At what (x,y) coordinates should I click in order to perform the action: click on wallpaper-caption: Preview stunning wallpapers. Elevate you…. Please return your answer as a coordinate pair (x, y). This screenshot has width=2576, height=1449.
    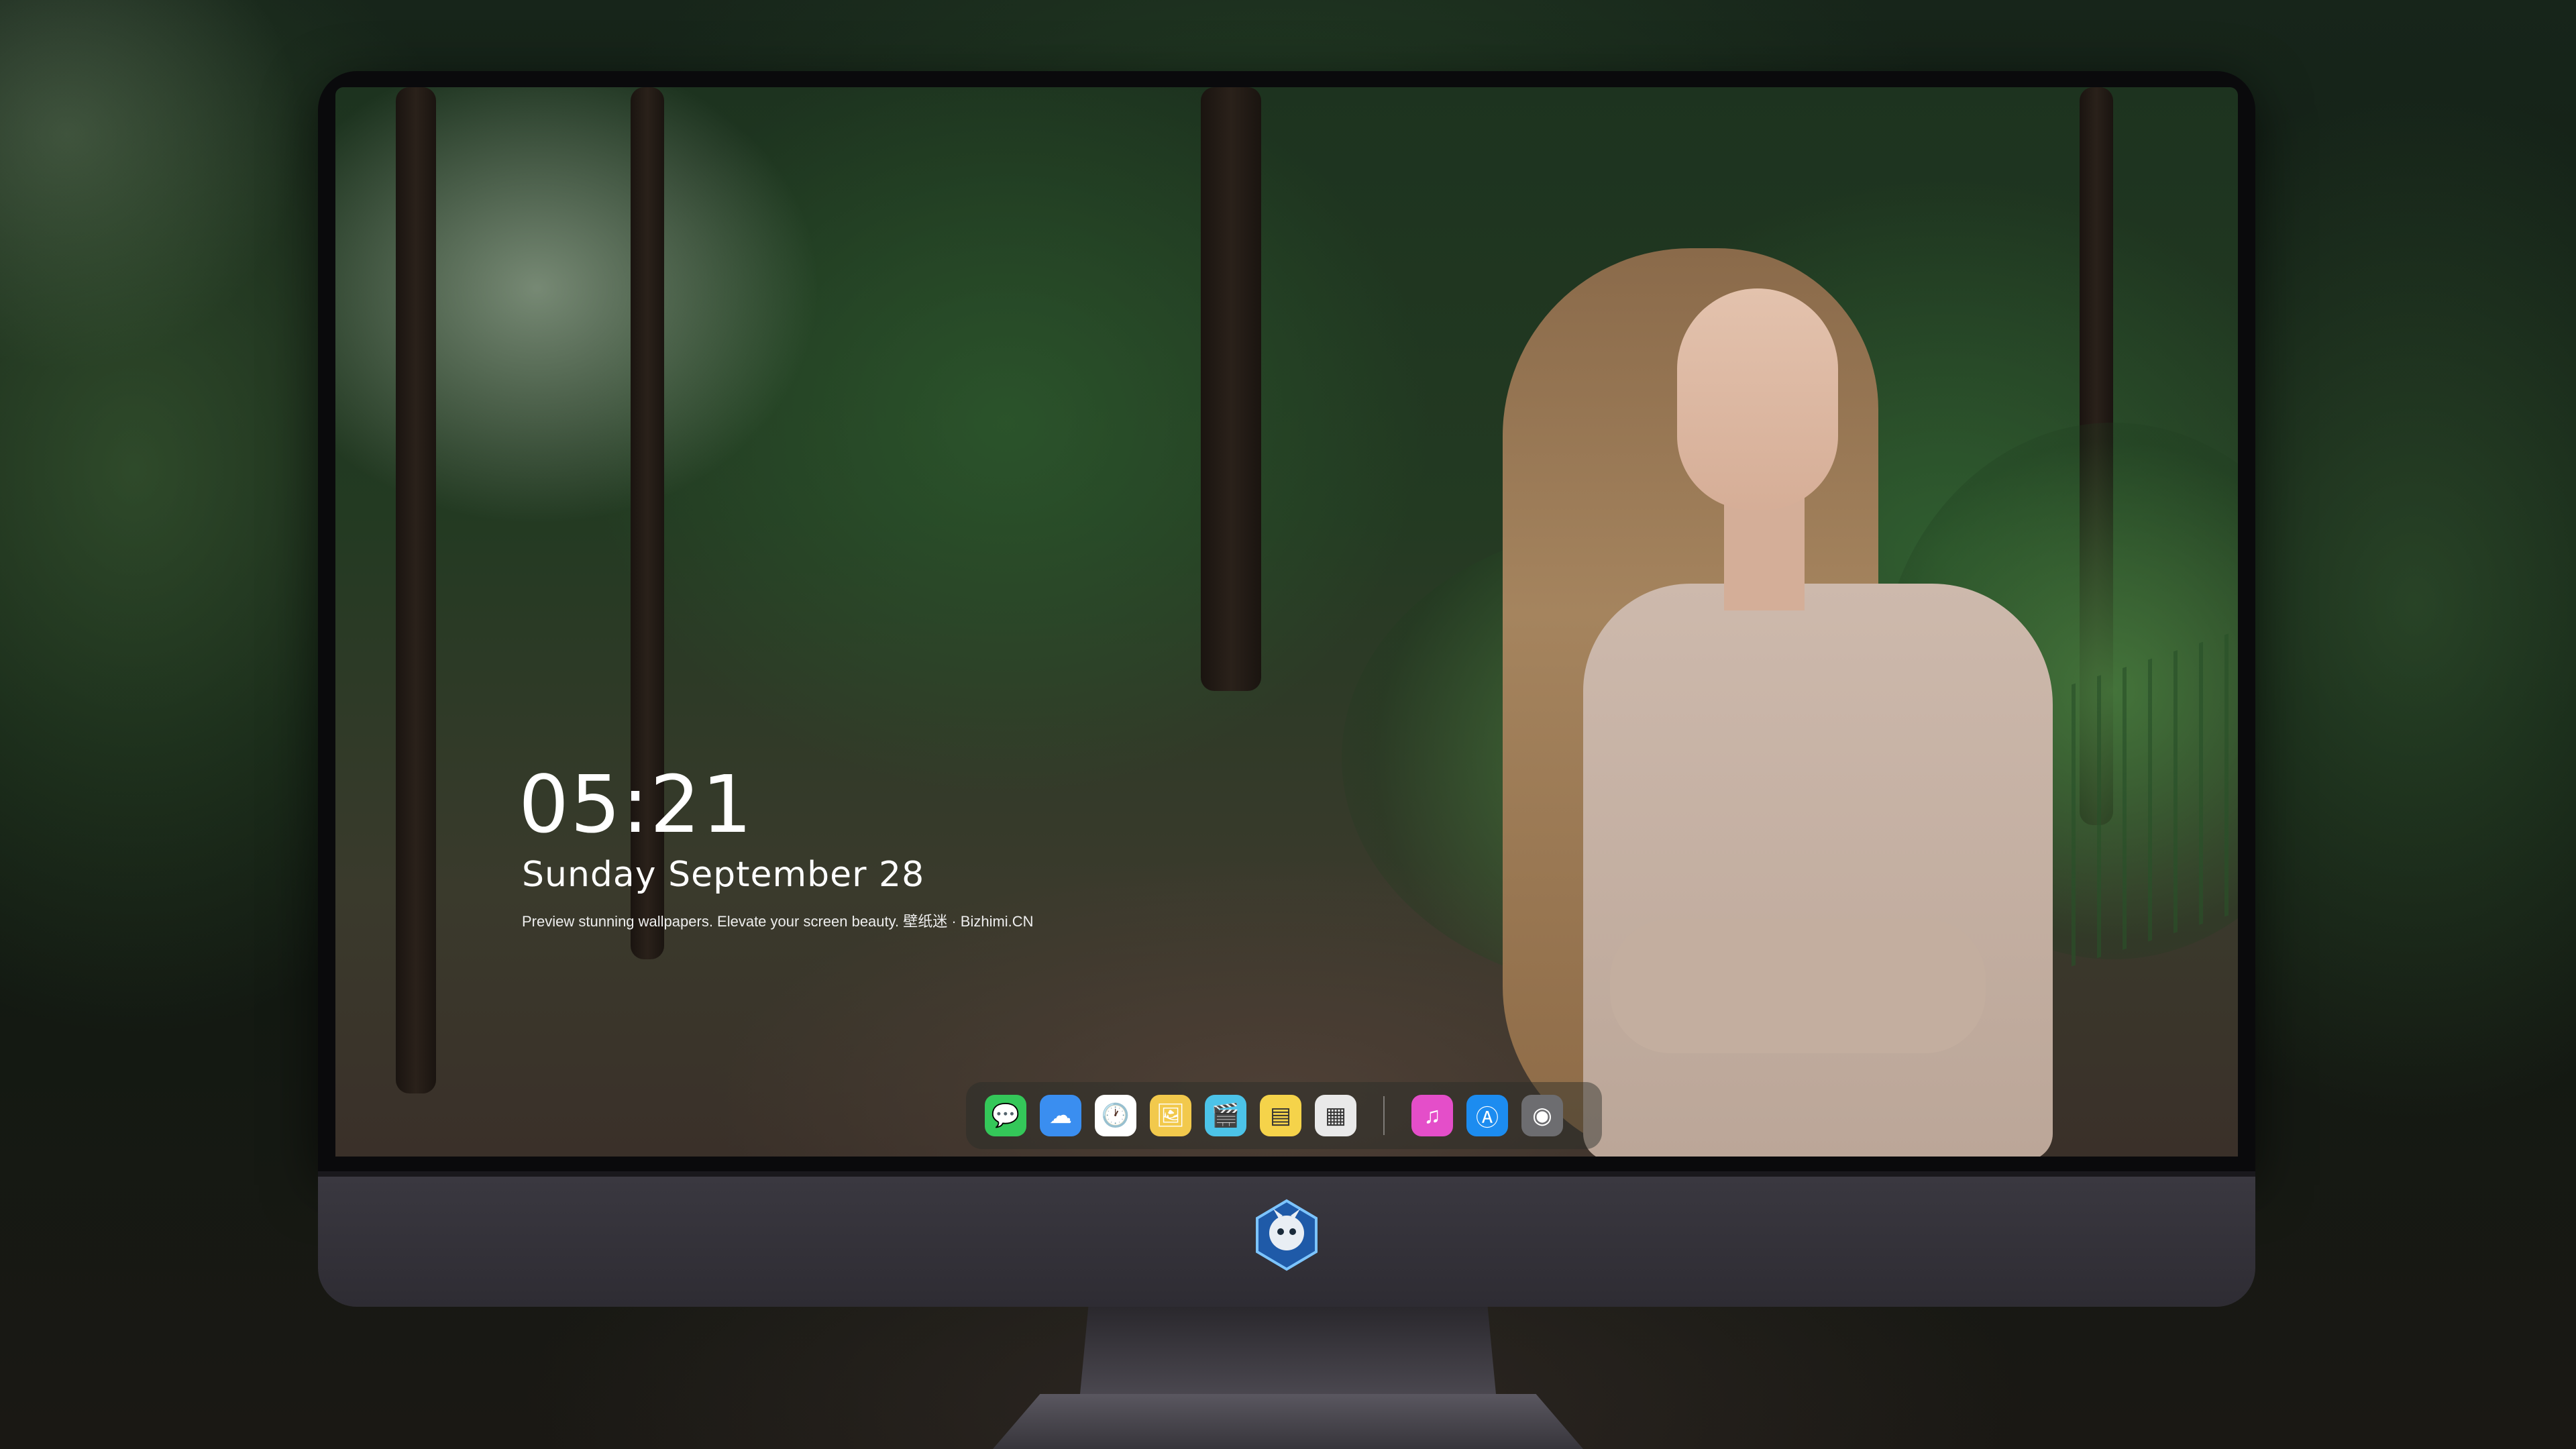
    Looking at the image, I should click on (778, 921).